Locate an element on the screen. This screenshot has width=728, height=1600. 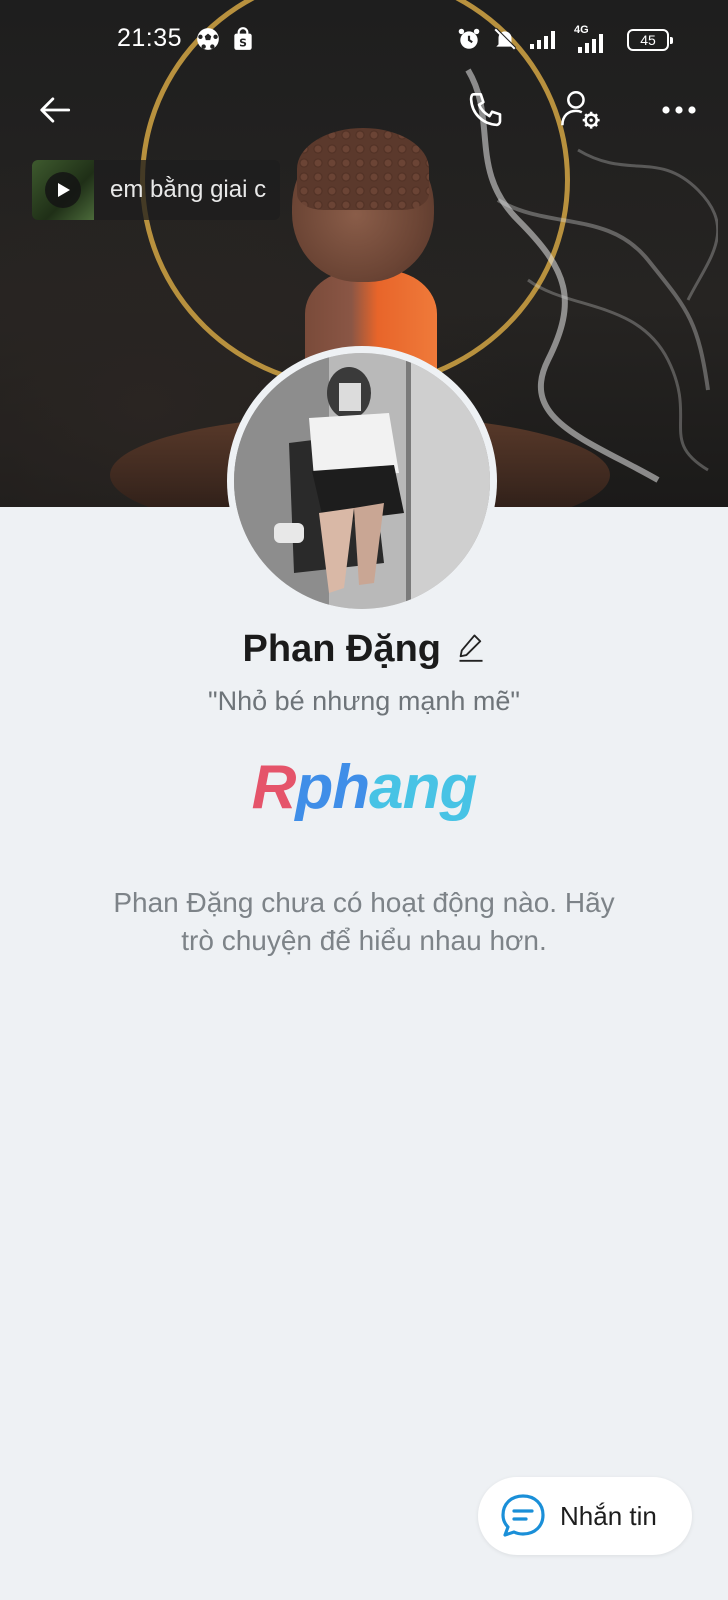
music-title: em bằng giai c is located at coordinates (188, 189).